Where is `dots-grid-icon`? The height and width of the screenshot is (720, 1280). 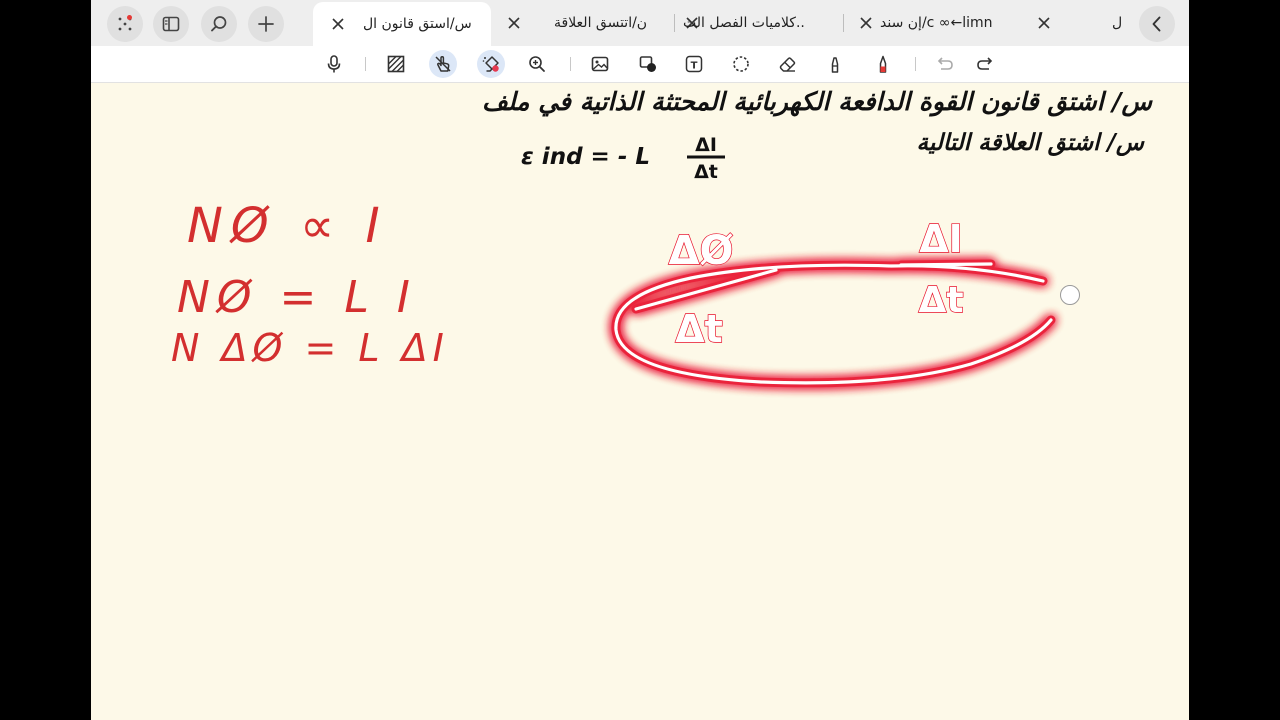
dots-grid-icon is located at coordinates (125, 24).